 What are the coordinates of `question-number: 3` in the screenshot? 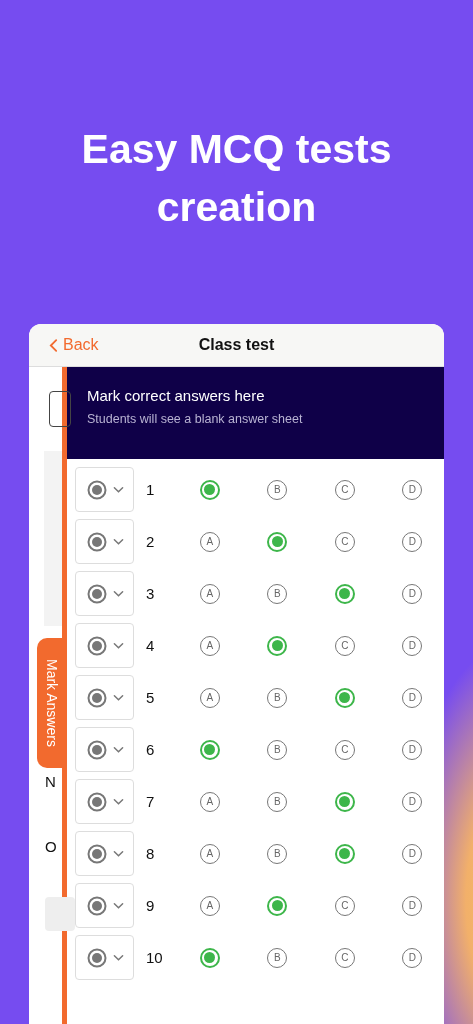 It's located at (150, 593).